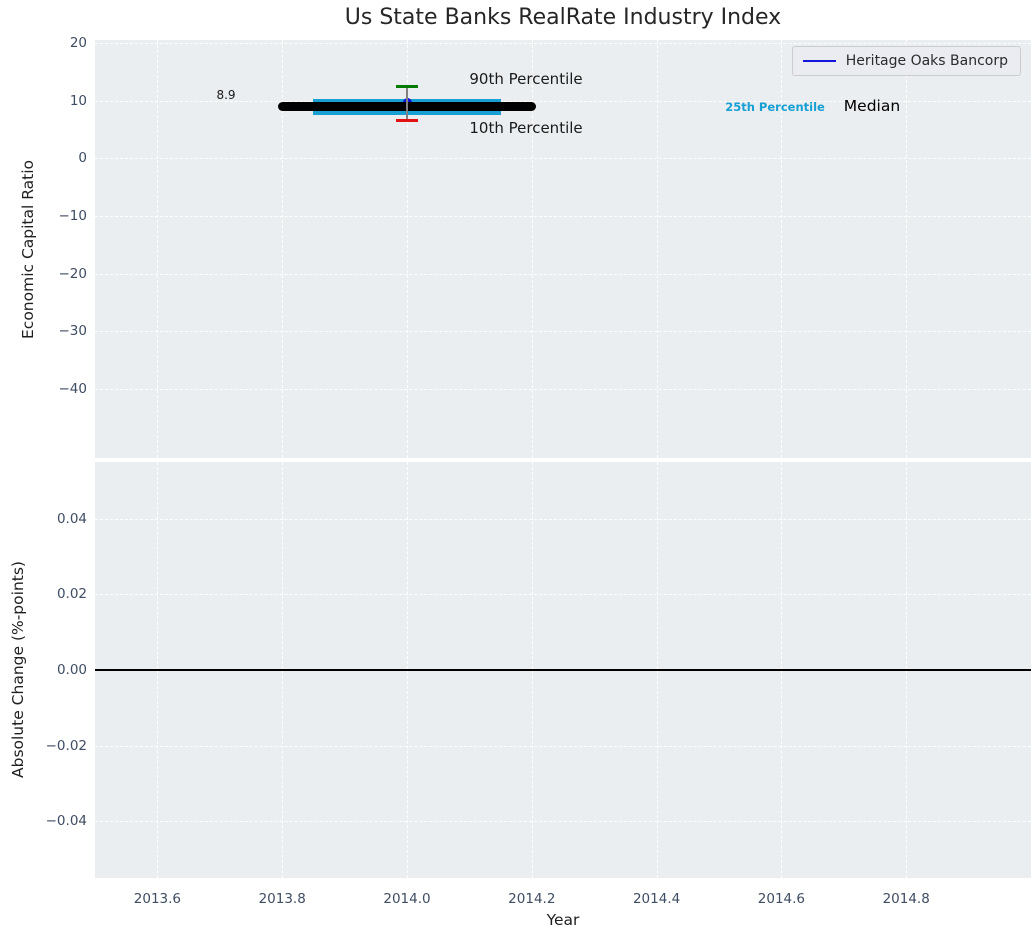 The width and height of the screenshot is (1034, 942). I want to click on chart-title: Us State Banks RealRate Industry Index, so click(563, 17).